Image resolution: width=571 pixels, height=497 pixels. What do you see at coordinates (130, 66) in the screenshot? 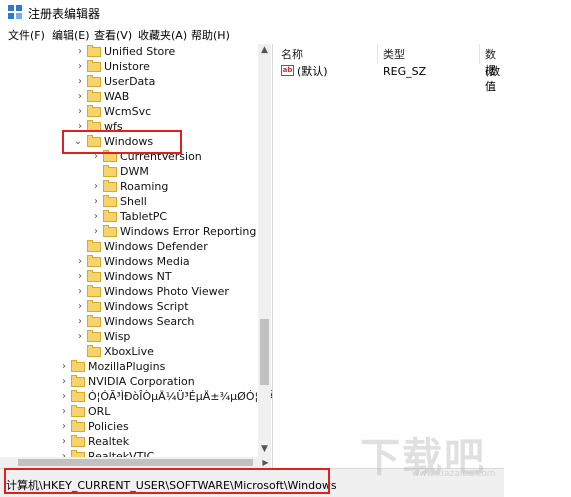
I see `tree-item-unistore: › Unistore` at bounding box center [130, 66].